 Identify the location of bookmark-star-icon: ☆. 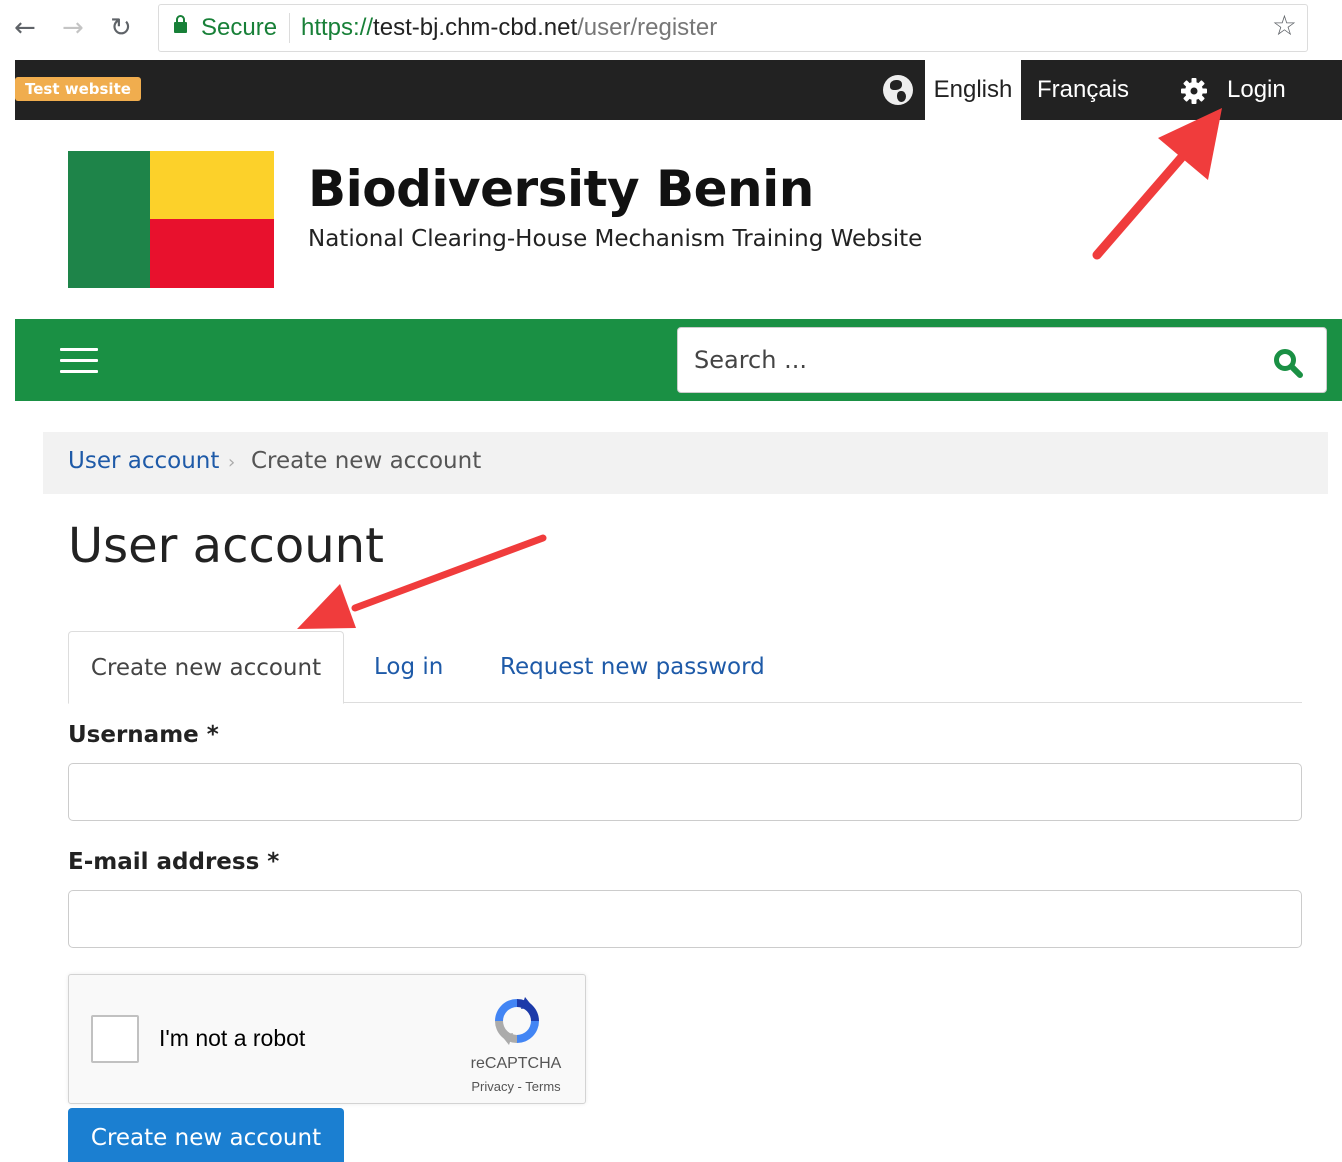
(1284, 25).